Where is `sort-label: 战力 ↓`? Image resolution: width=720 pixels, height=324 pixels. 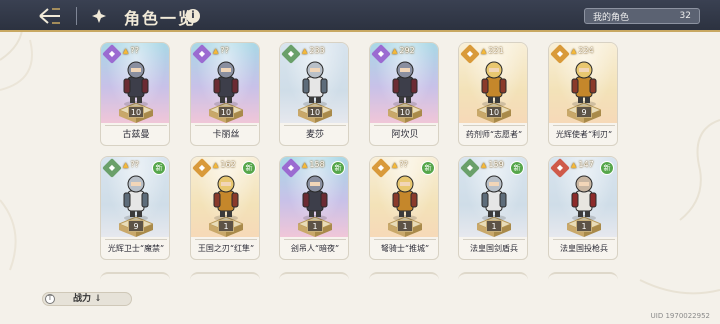
sort-label: 战力 ↓ is located at coordinates (87, 299).